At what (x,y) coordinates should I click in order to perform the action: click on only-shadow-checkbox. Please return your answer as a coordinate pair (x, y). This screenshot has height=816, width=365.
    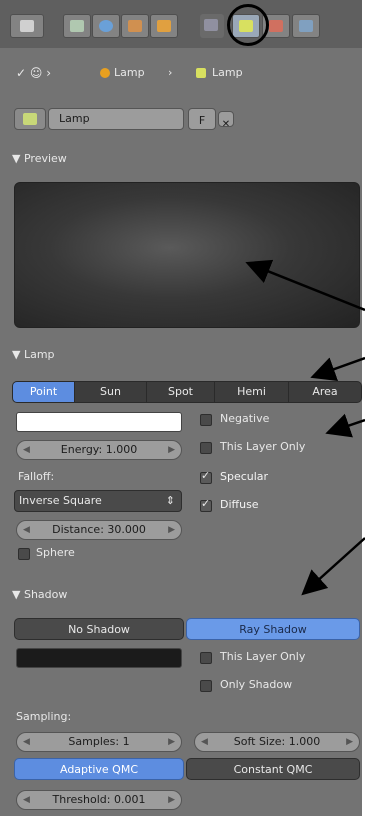
    Looking at the image, I should click on (206, 686).